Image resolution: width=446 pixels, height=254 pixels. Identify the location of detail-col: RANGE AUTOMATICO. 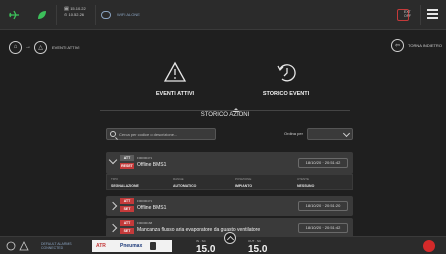
(185, 182).